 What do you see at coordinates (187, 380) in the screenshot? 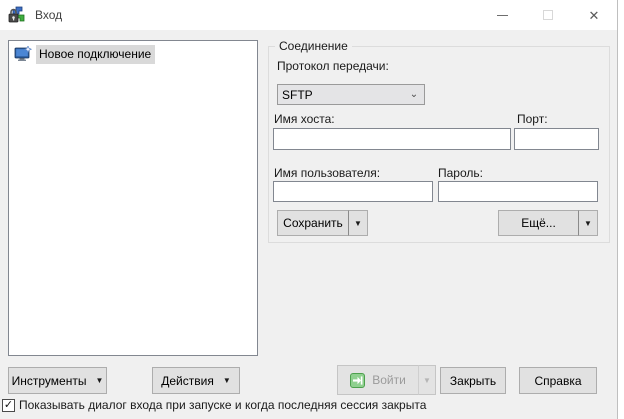
I see `actions-button-label: Действия` at bounding box center [187, 380].